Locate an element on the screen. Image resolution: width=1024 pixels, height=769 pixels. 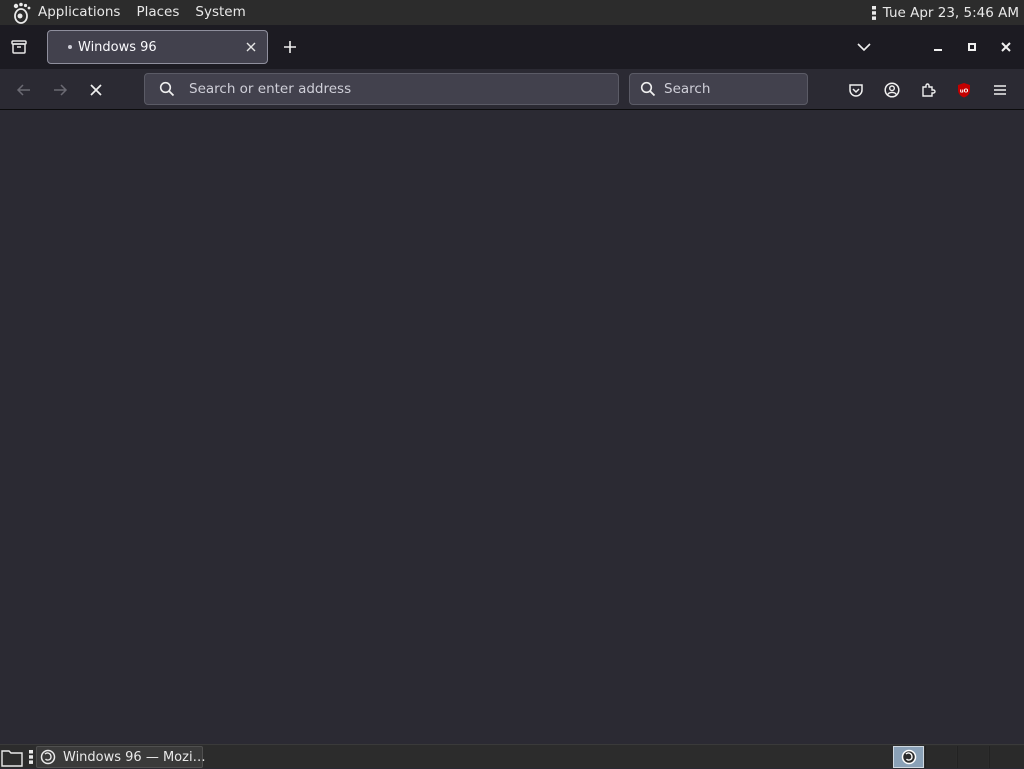
gnome-foot-icon is located at coordinates (21, 13).